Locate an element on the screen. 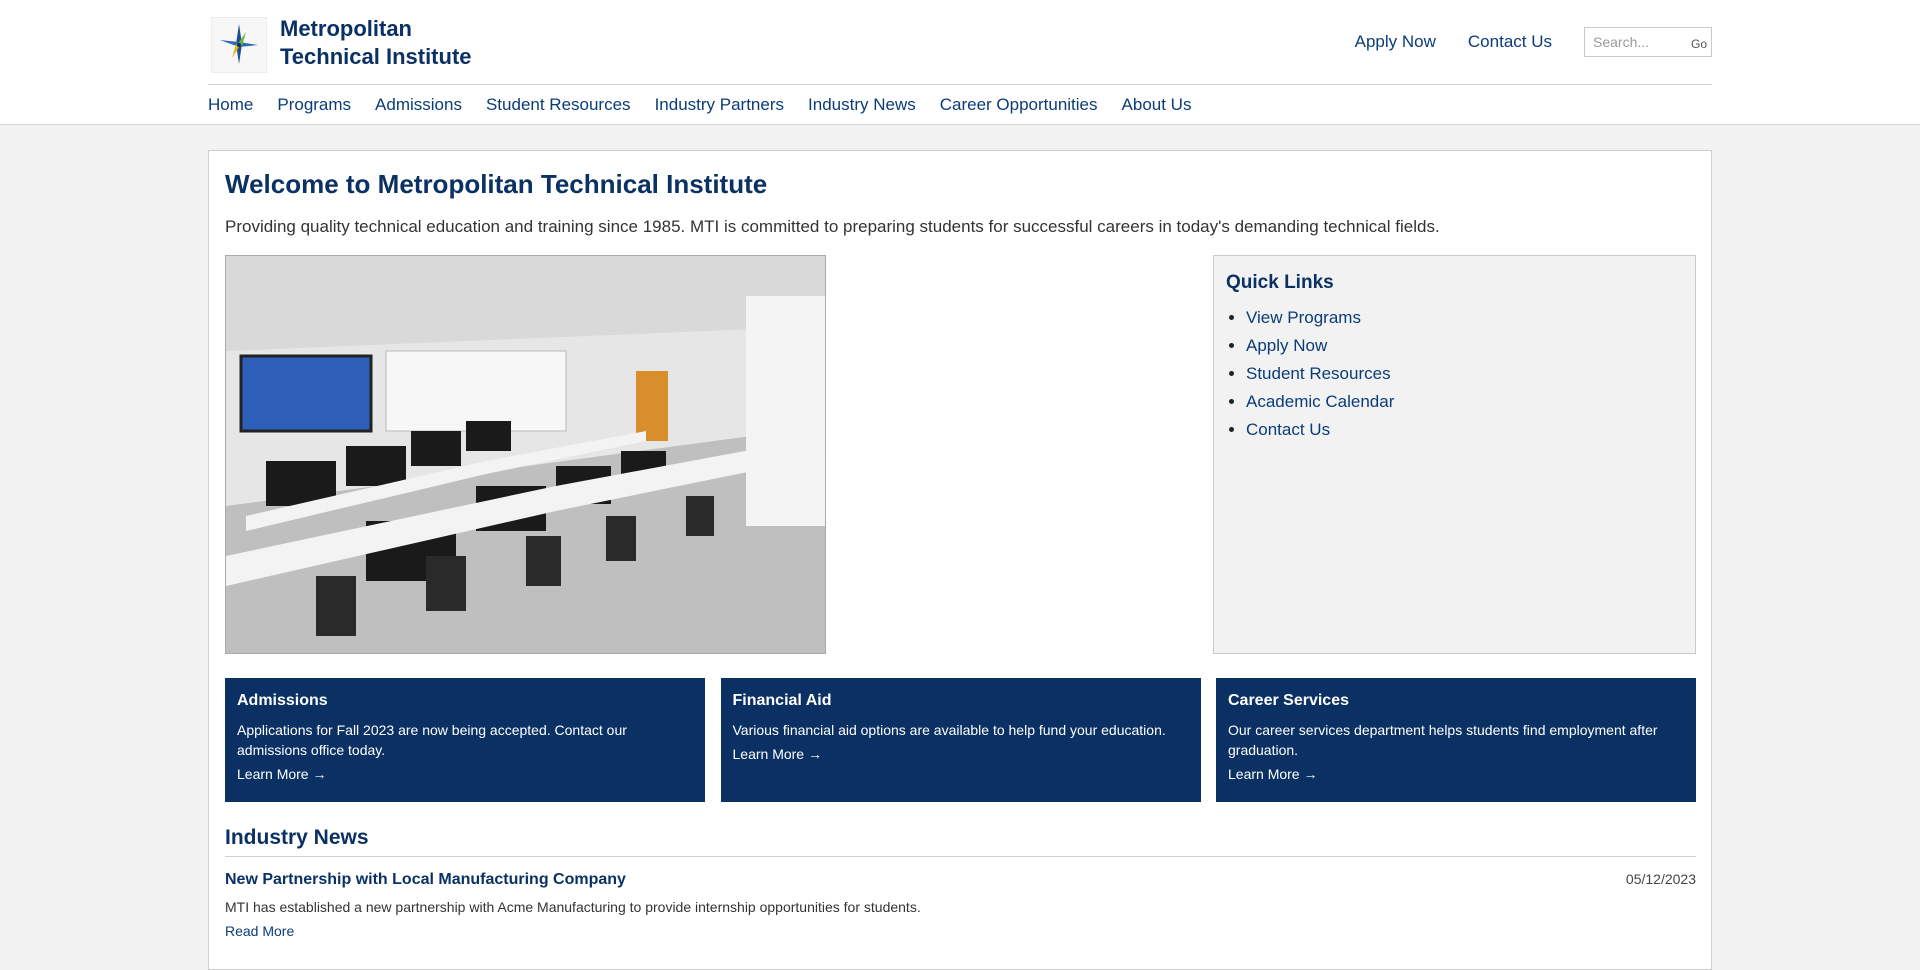 Image resolution: width=1920 pixels, height=970 pixels. quick-link-apply-now: Apply Now is located at coordinates (1286, 345).